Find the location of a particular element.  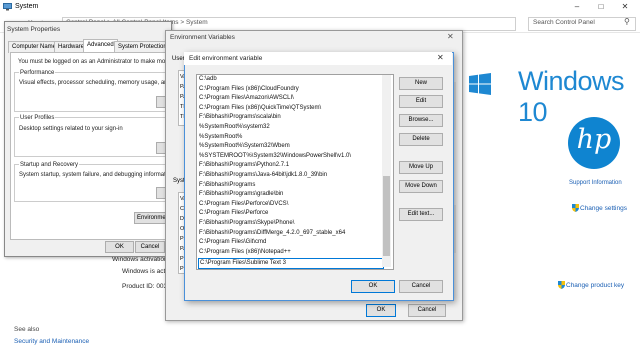

performance-group is located at coordinates (90, 92).